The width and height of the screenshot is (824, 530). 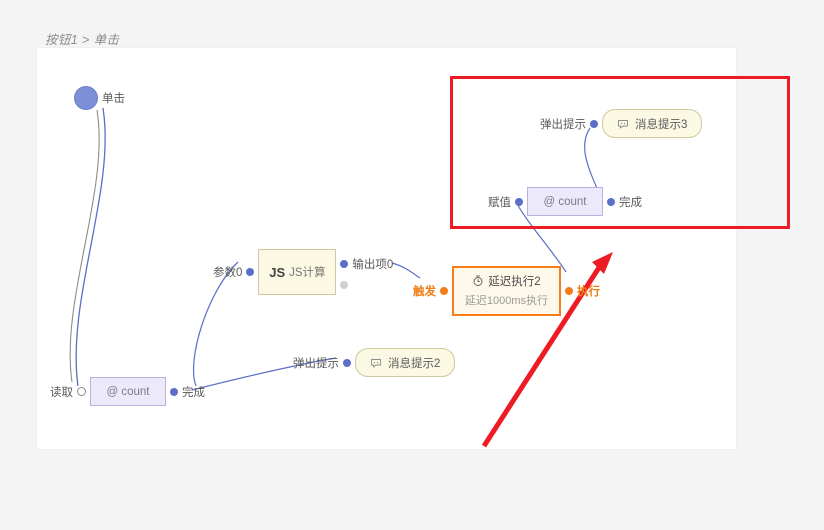 I want to click on read-done-label: 完成, so click(x=193, y=392).